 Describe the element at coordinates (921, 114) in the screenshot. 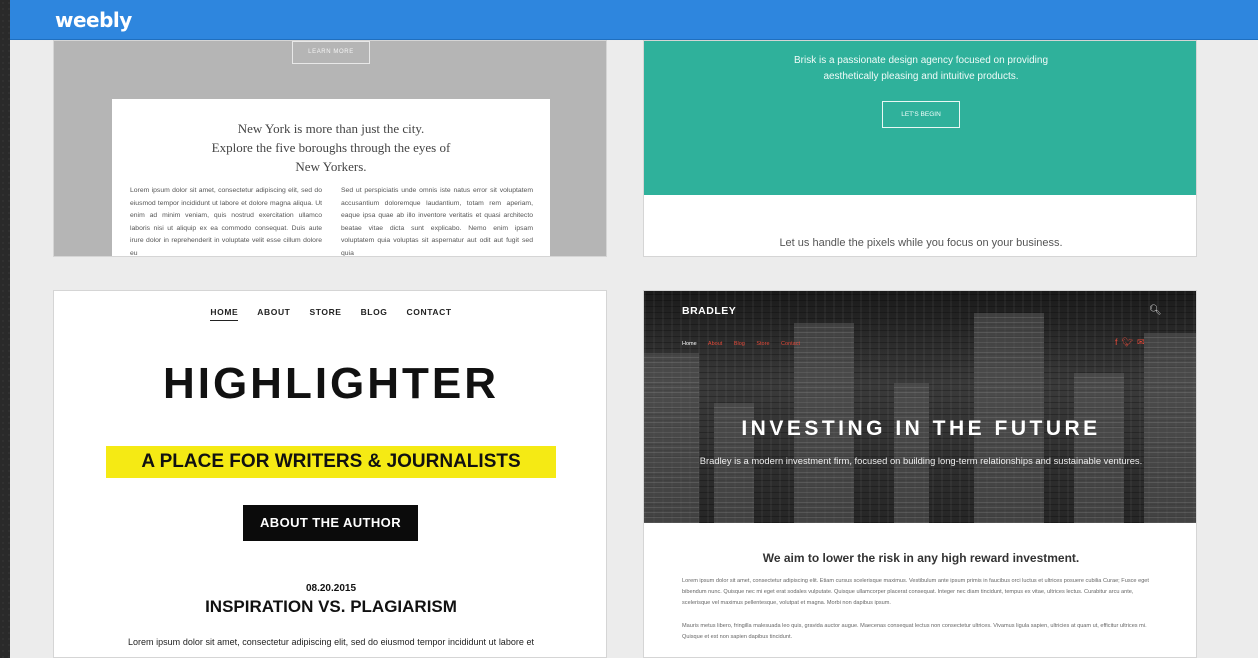

I see `lets-begin-button: LET'S BEGIN` at that location.